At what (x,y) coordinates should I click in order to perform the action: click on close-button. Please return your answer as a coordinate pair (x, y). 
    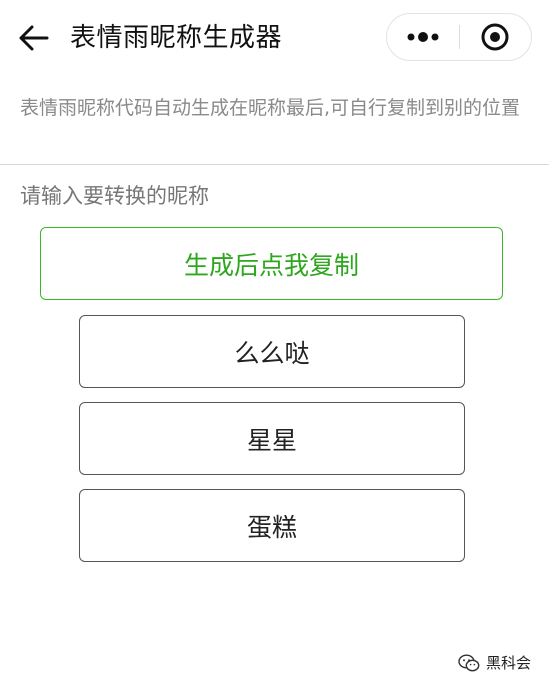
    Looking at the image, I should click on (496, 37).